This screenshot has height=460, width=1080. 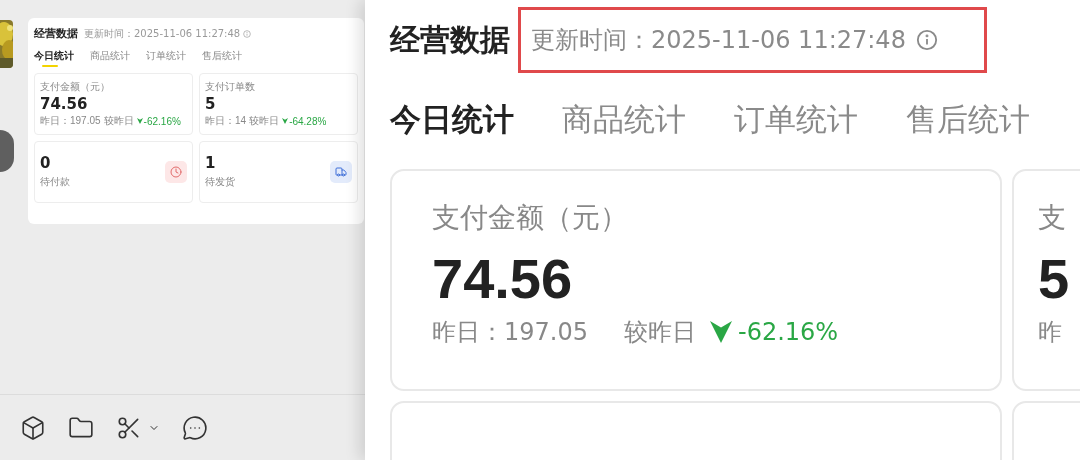 What do you see at coordinates (278, 172) in the screenshot?
I see `task-card: 1 待发货` at bounding box center [278, 172].